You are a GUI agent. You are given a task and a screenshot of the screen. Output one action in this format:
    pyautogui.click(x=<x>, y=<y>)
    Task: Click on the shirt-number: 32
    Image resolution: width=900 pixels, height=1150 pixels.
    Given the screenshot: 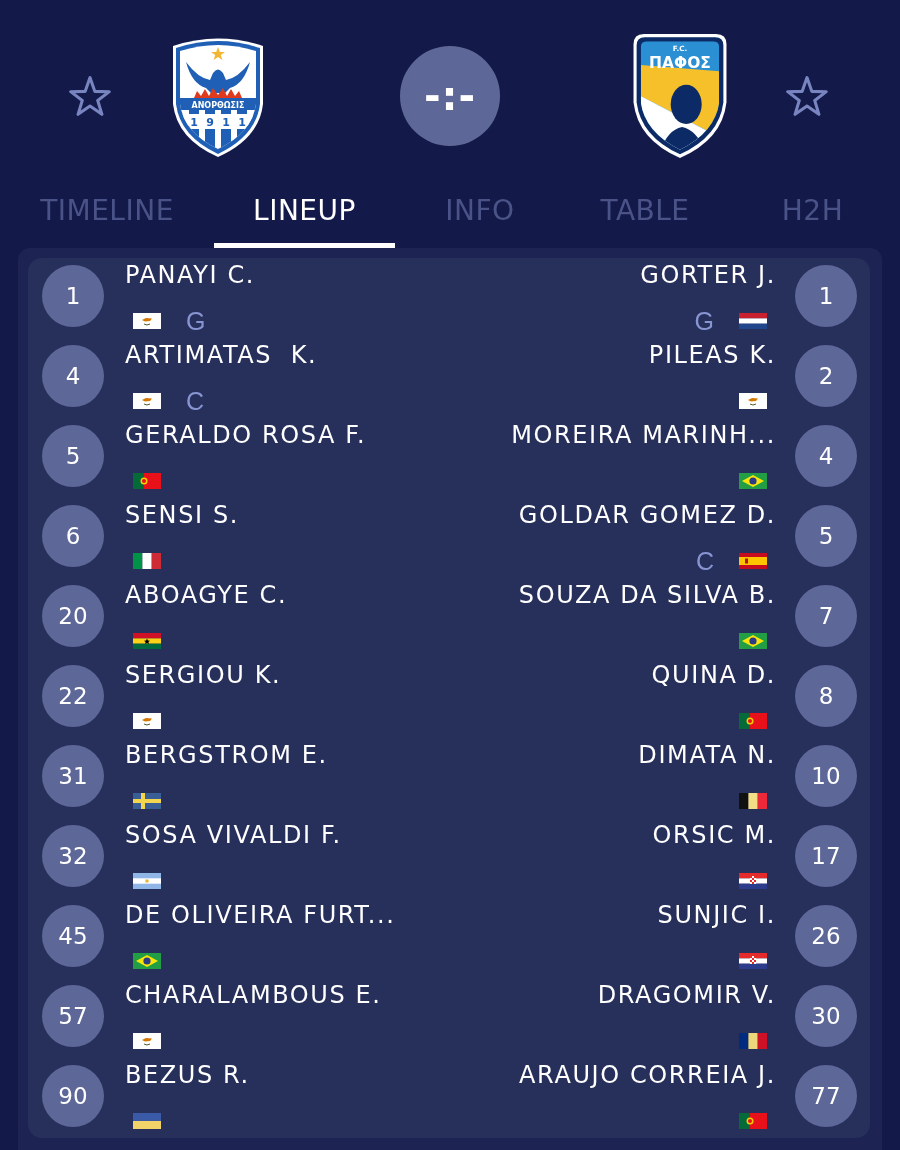 What is the action you would take?
    pyautogui.click(x=73, y=856)
    